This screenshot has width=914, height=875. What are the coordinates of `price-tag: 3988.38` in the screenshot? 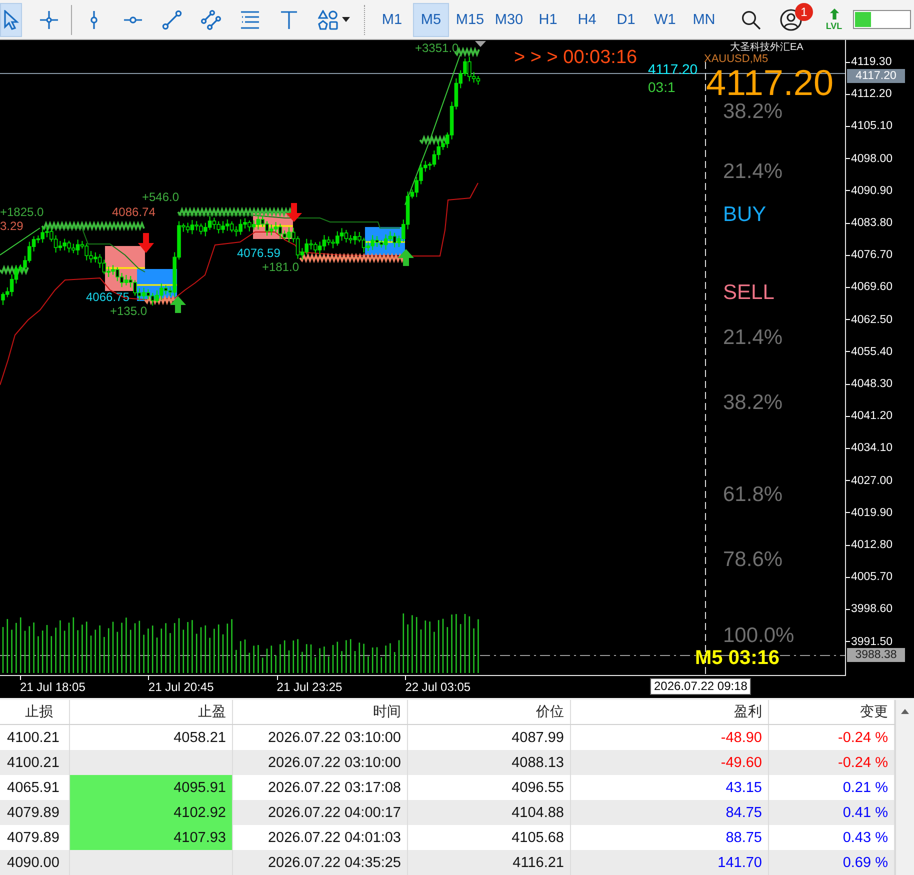 It's located at (876, 655).